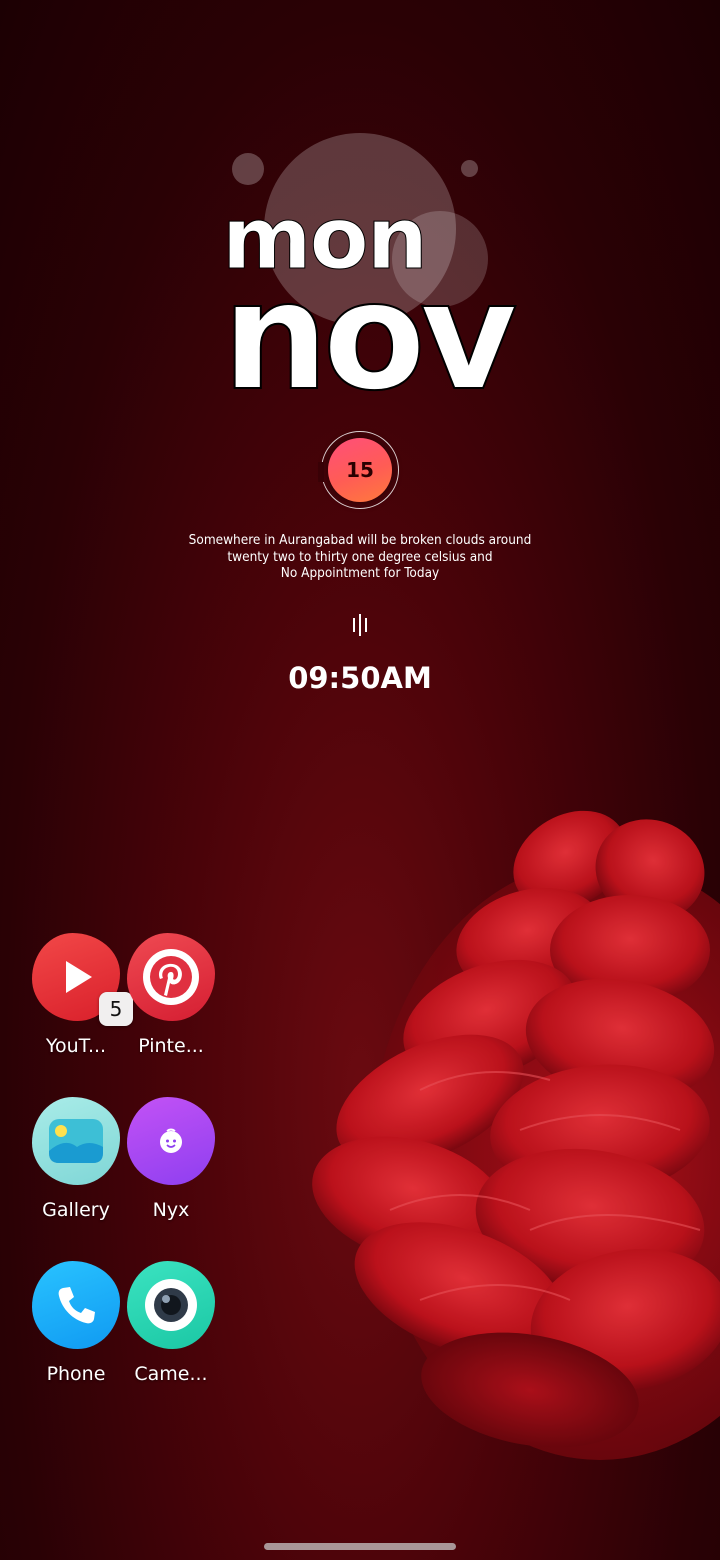 The height and width of the screenshot is (1560, 720). What do you see at coordinates (116, 1009) in the screenshot?
I see `notification-badge: 5` at bounding box center [116, 1009].